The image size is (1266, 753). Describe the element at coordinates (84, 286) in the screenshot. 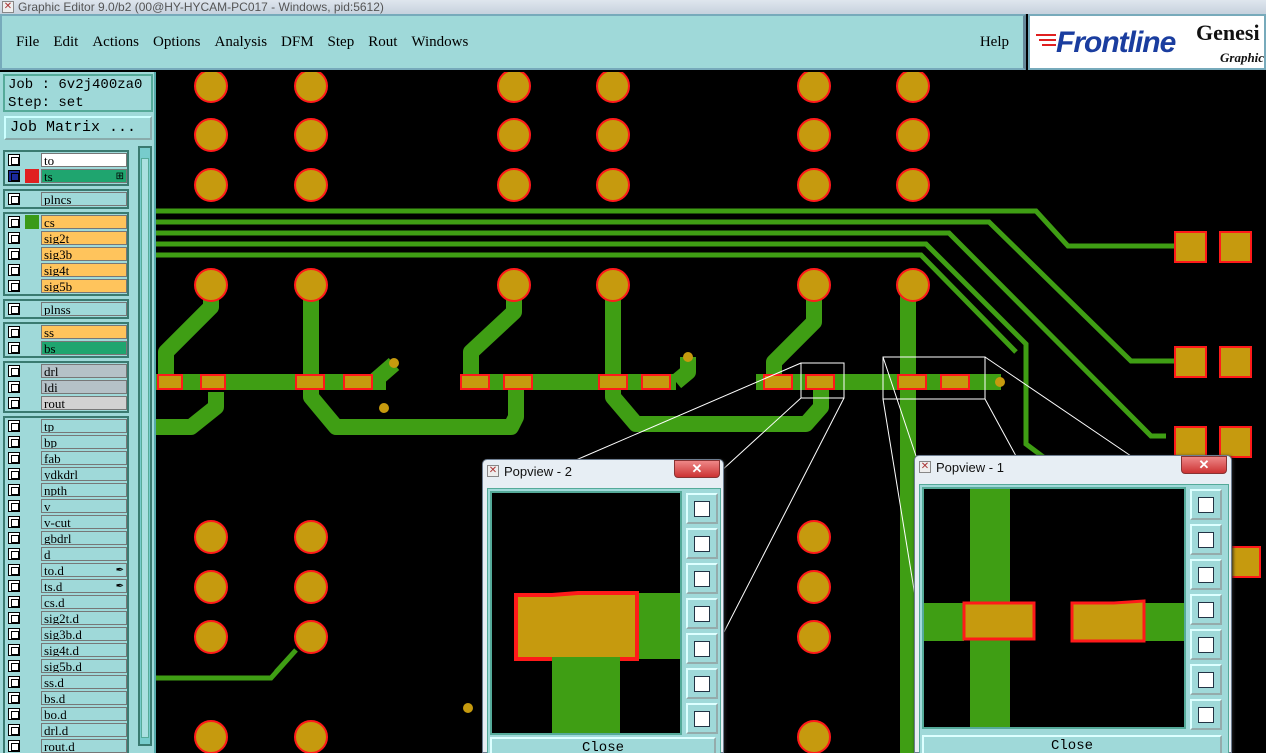

I see `layer-name: sig5b` at that location.